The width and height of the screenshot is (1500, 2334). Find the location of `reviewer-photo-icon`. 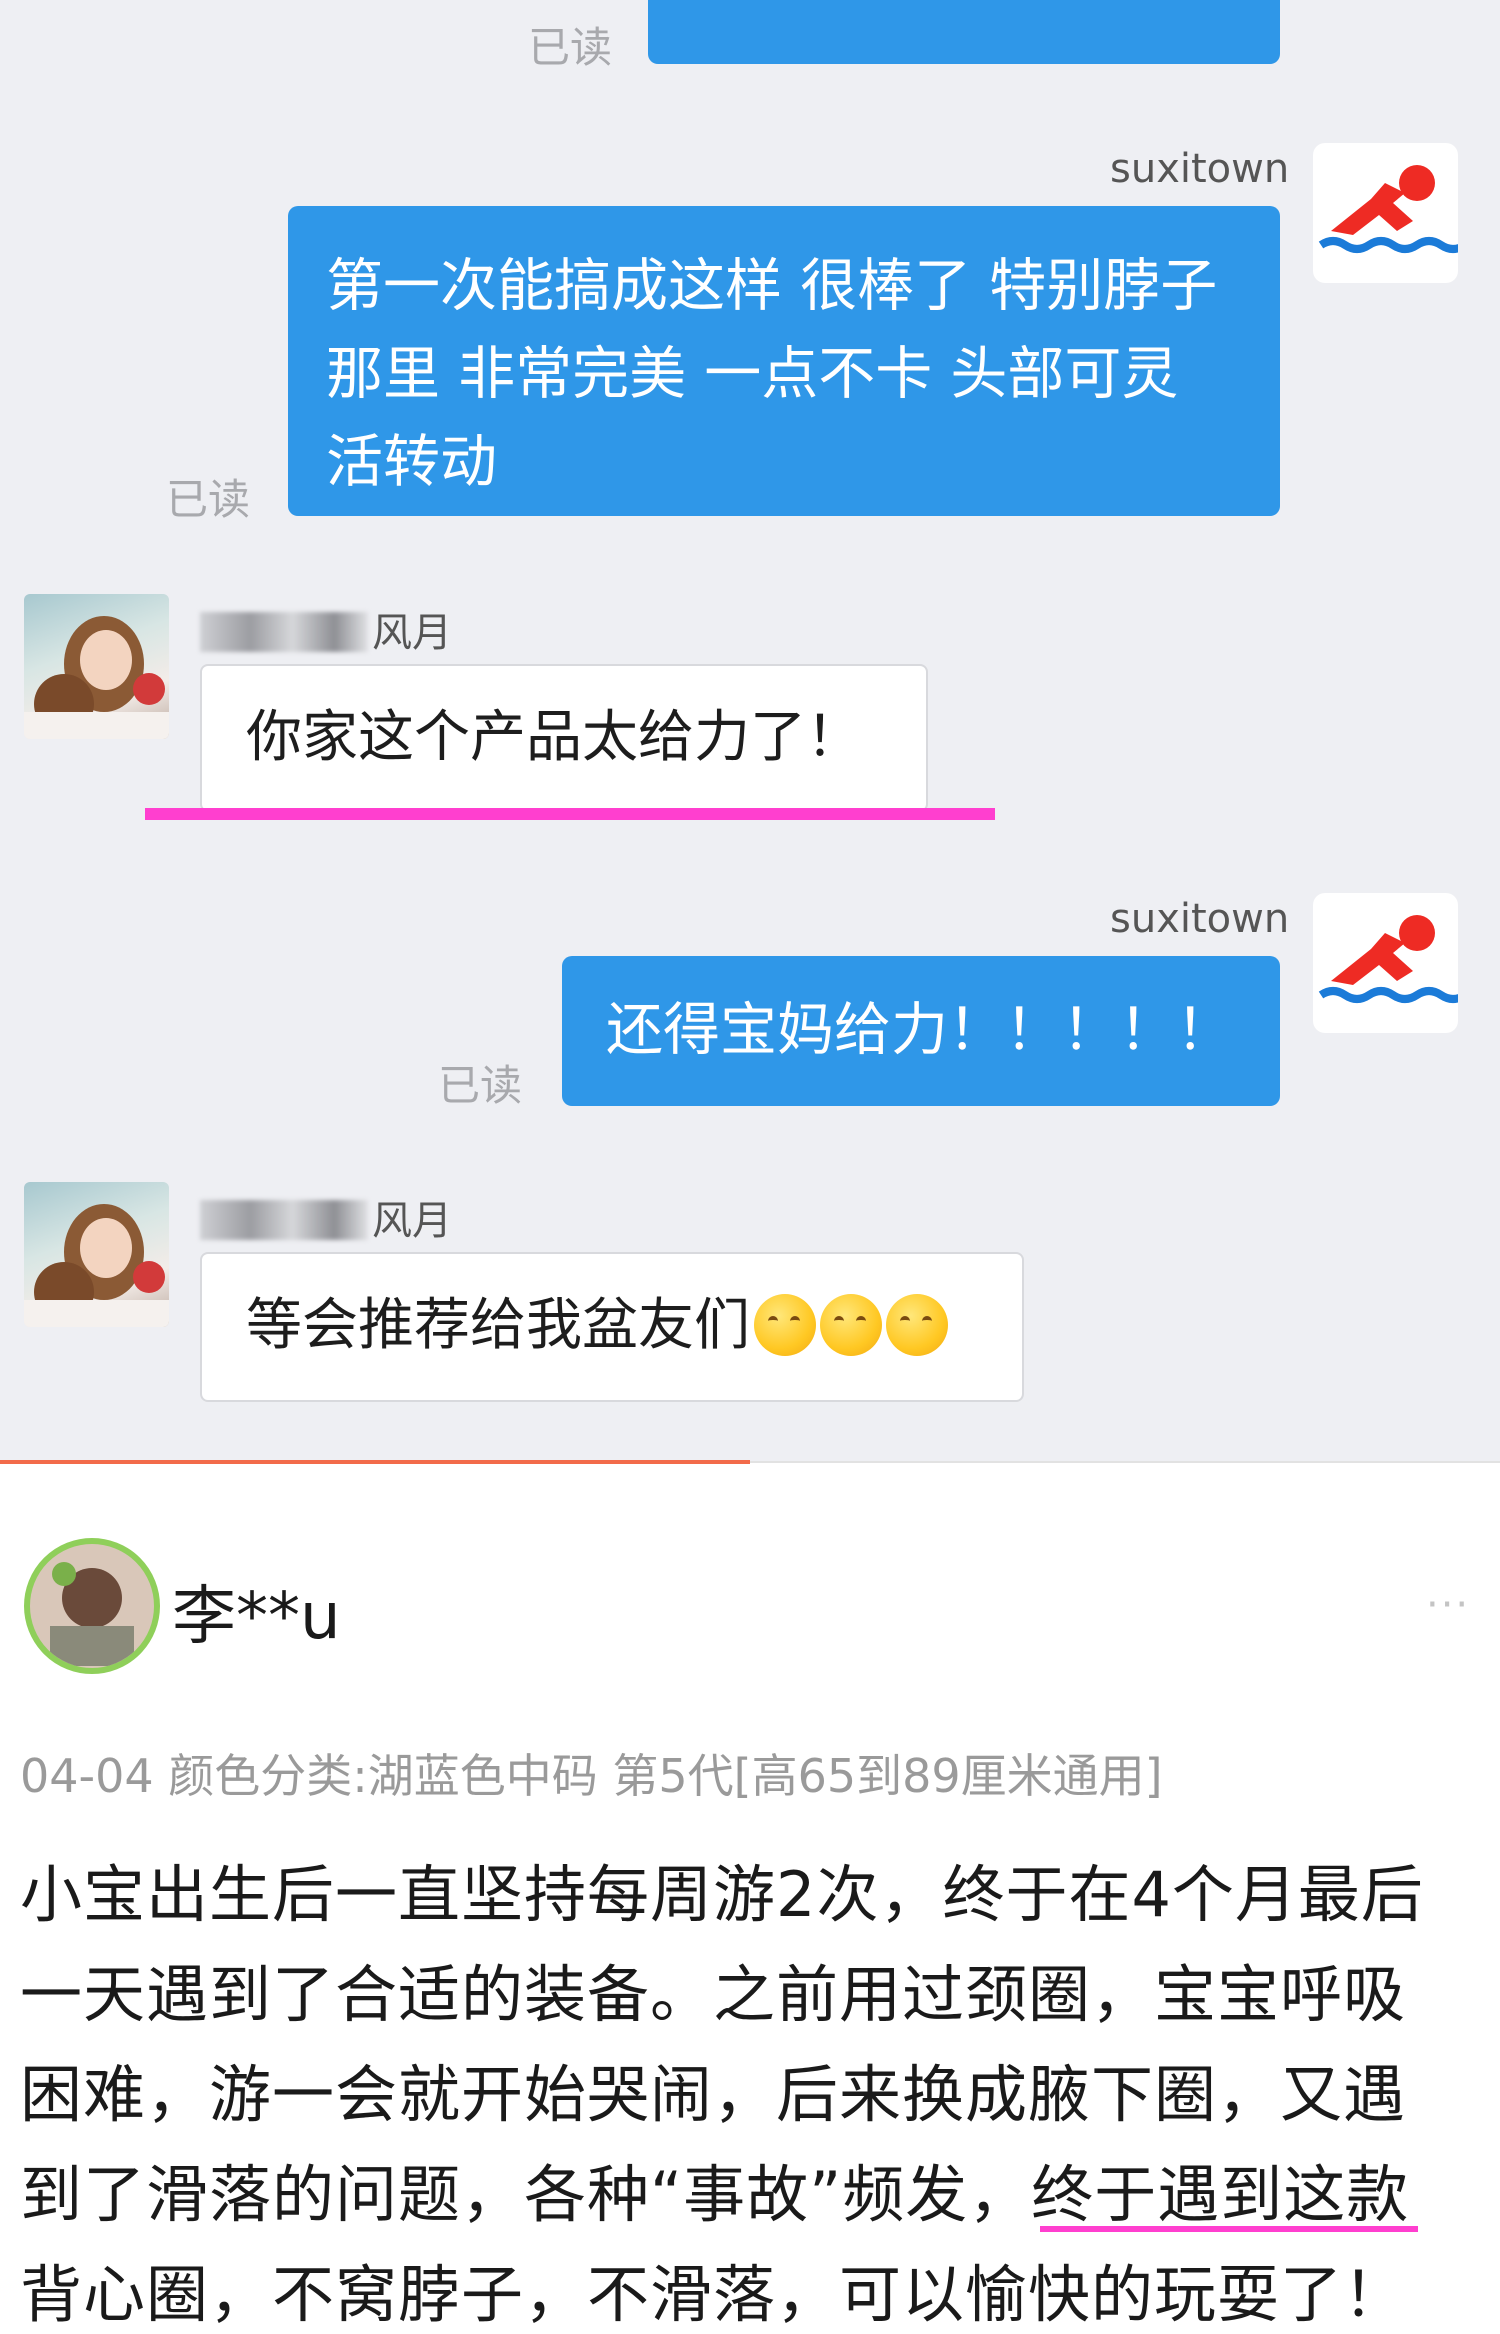

reviewer-photo-icon is located at coordinates (92, 1614).